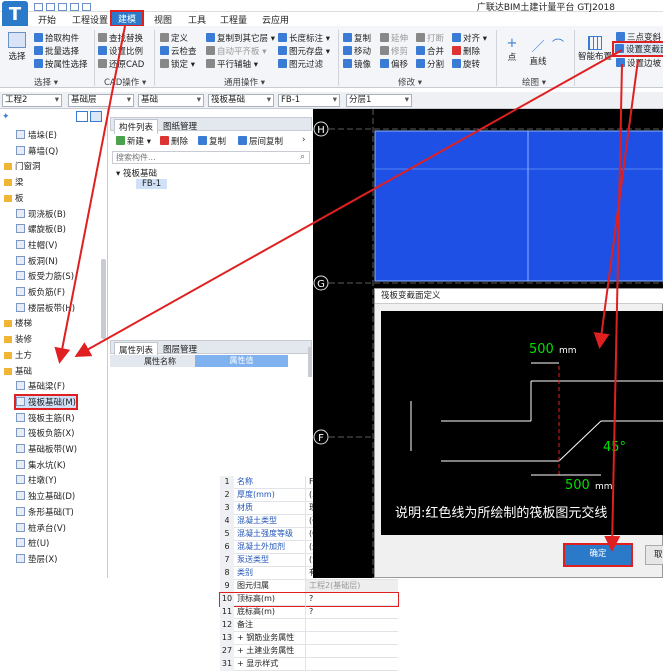  Describe the element at coordinates (62, 6) in the screenshot. I see `save-icon` at that location.